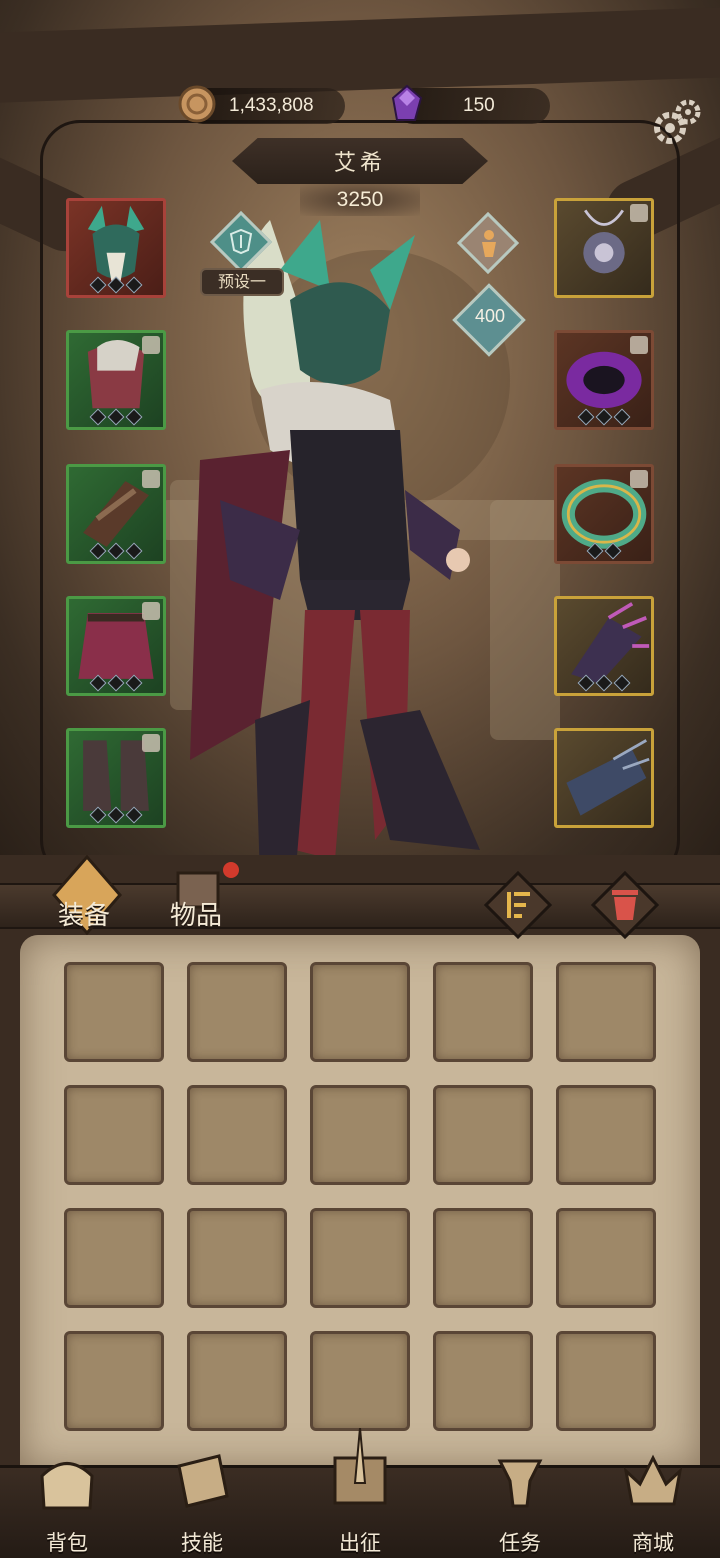 This screenshot has width=720, height=1558. Describe the element at coordinates (604, 646) in the screenshot. I see `equip-slot-weapon` at that location.